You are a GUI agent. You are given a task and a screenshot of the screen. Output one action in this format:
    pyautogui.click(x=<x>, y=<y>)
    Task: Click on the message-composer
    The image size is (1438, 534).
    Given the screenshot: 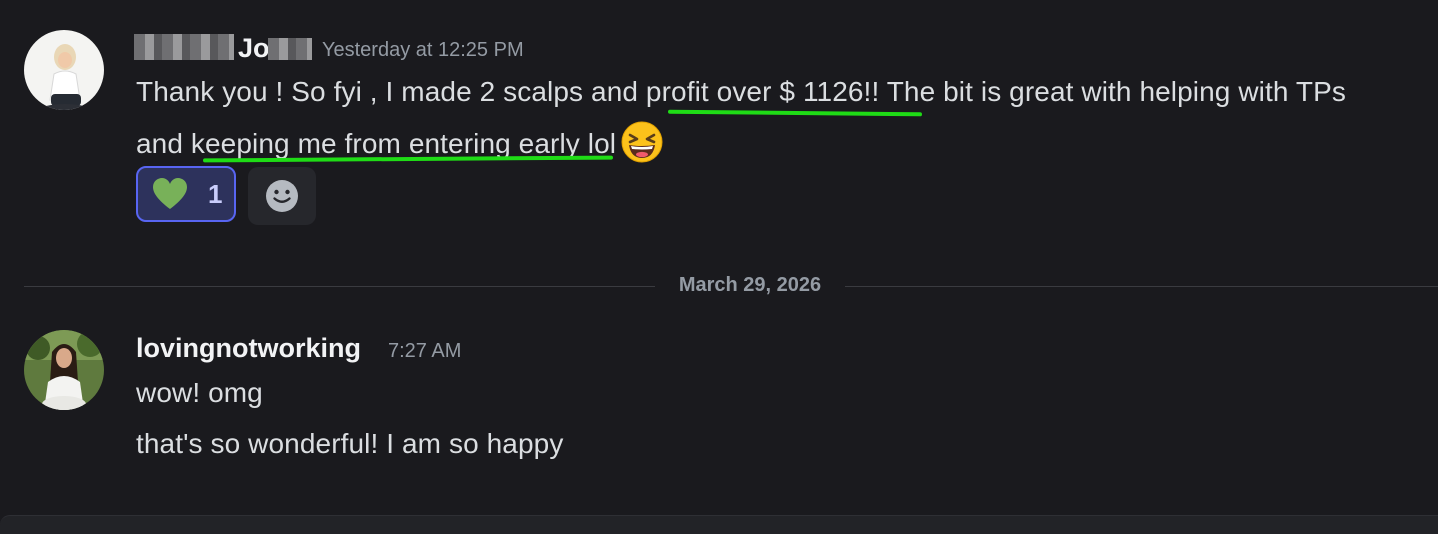 What is the action you would take?
    pyautogui.click(x=719, y=524)
    